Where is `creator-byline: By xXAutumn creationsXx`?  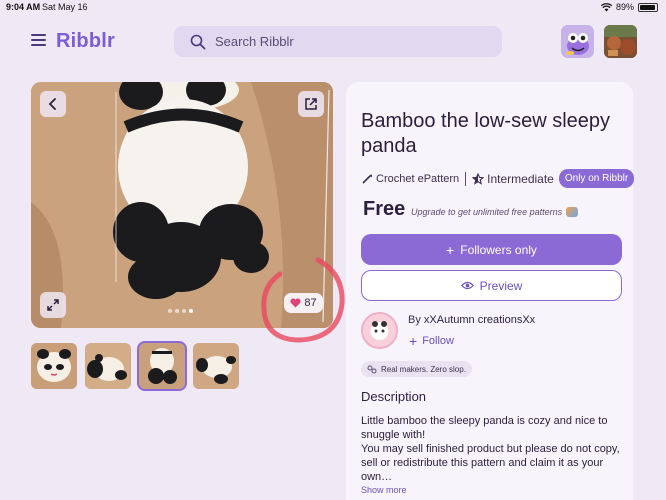
creator-byline: By xXAutumn creationsXx is located at coordinates (471, 320).